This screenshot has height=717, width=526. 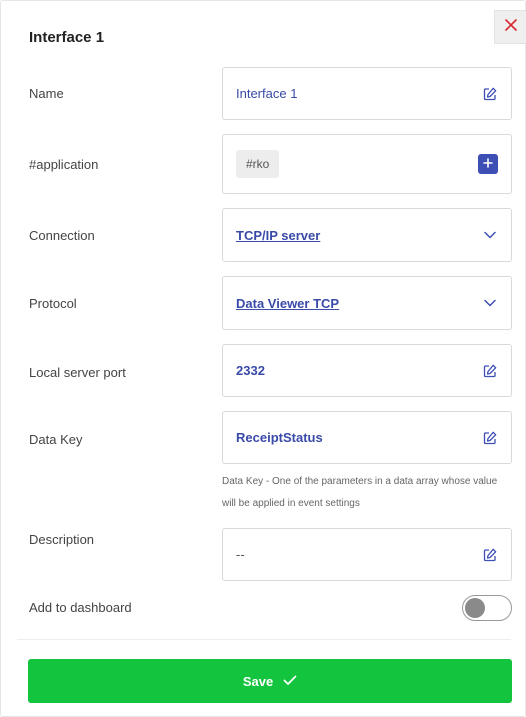 I want to click on description-label: Description, so click(x=62, y=539).